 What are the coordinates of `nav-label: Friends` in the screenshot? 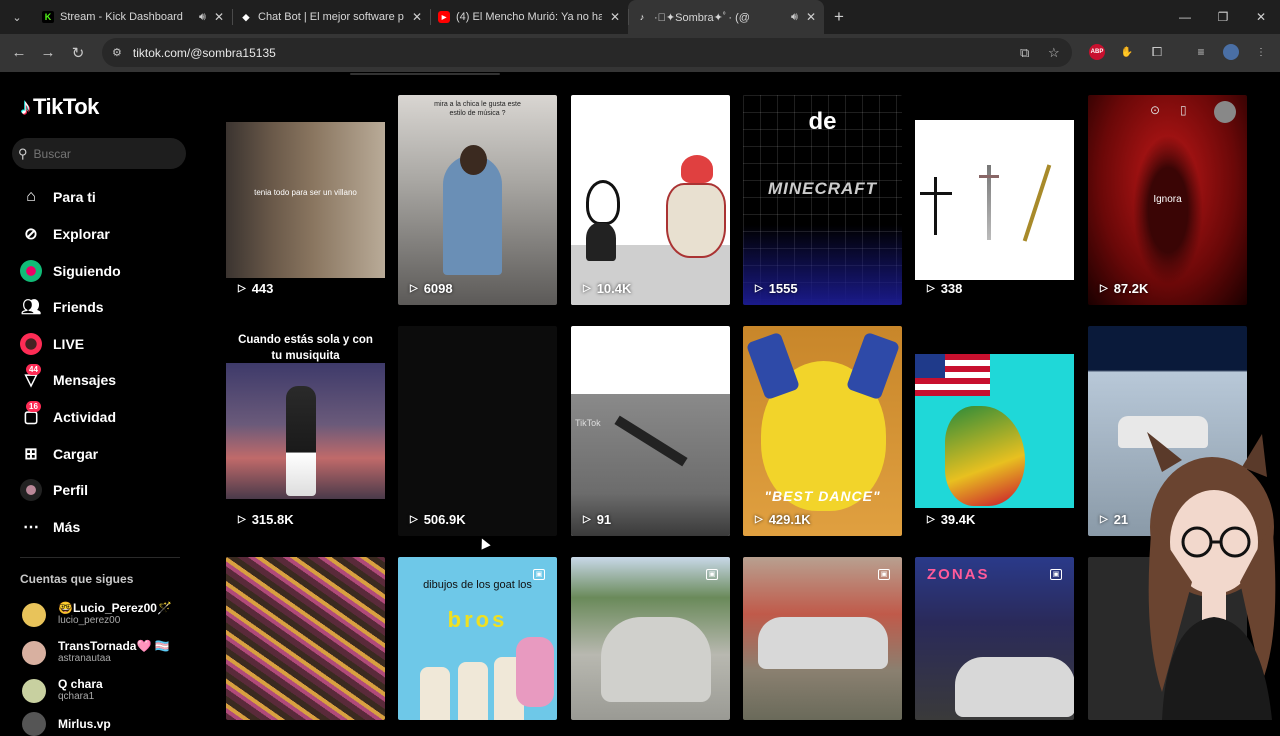 It's located at (78, 307).